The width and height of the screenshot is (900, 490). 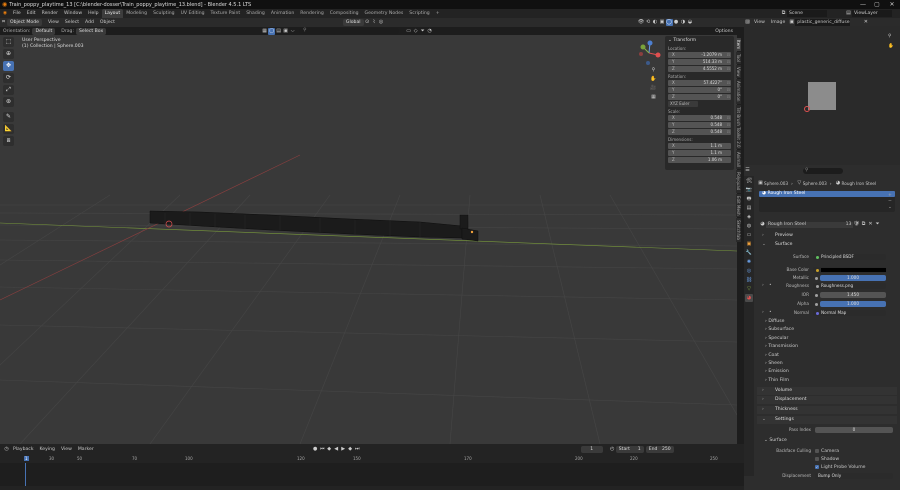 I want to click on surface-settings-subpanel: ⌄ Surface, so click(x=775, y=440).